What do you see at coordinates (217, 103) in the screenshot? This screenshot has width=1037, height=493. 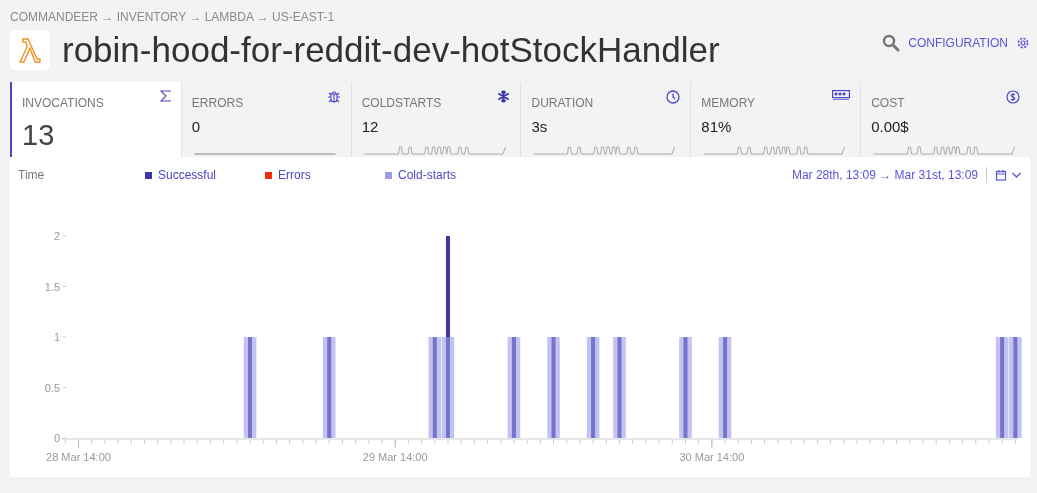 I see `metric-label: ERRORS` at bounding box center [217, 103].